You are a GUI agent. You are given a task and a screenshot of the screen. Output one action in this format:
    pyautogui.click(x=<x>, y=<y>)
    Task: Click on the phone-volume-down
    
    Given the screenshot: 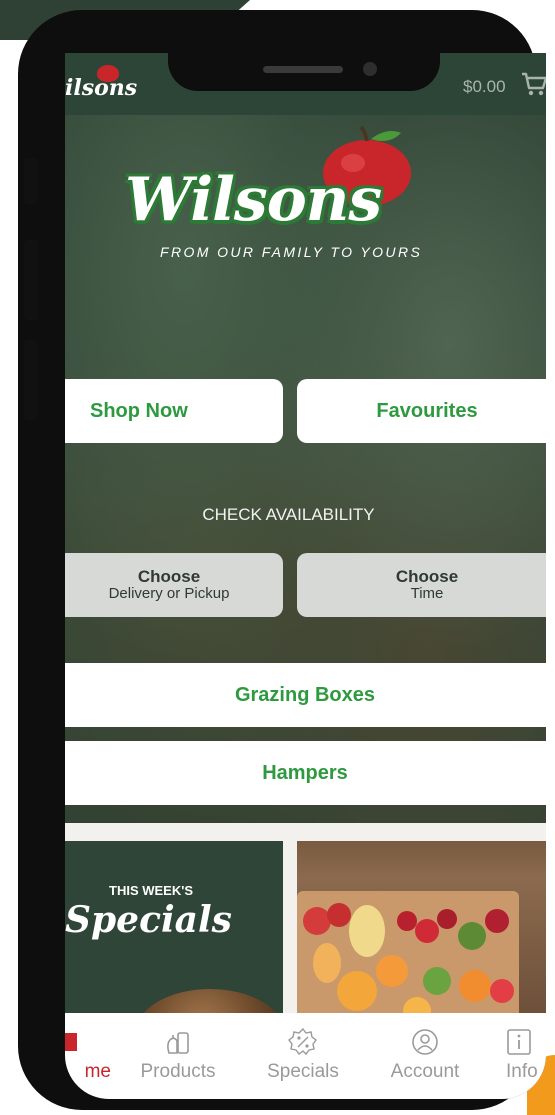 What is the action you would take?
    pyautogui.click(x=31, y=380)
    